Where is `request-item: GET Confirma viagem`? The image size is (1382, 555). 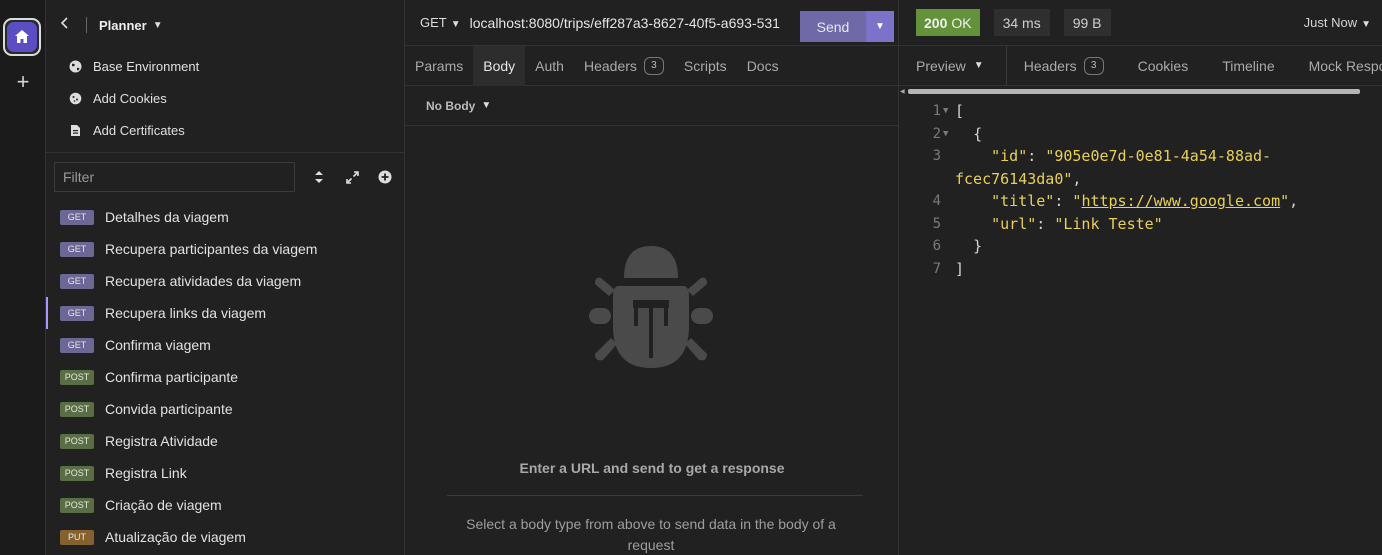 request-item: GET Confirma viagem is located at coordinates (225, 345).